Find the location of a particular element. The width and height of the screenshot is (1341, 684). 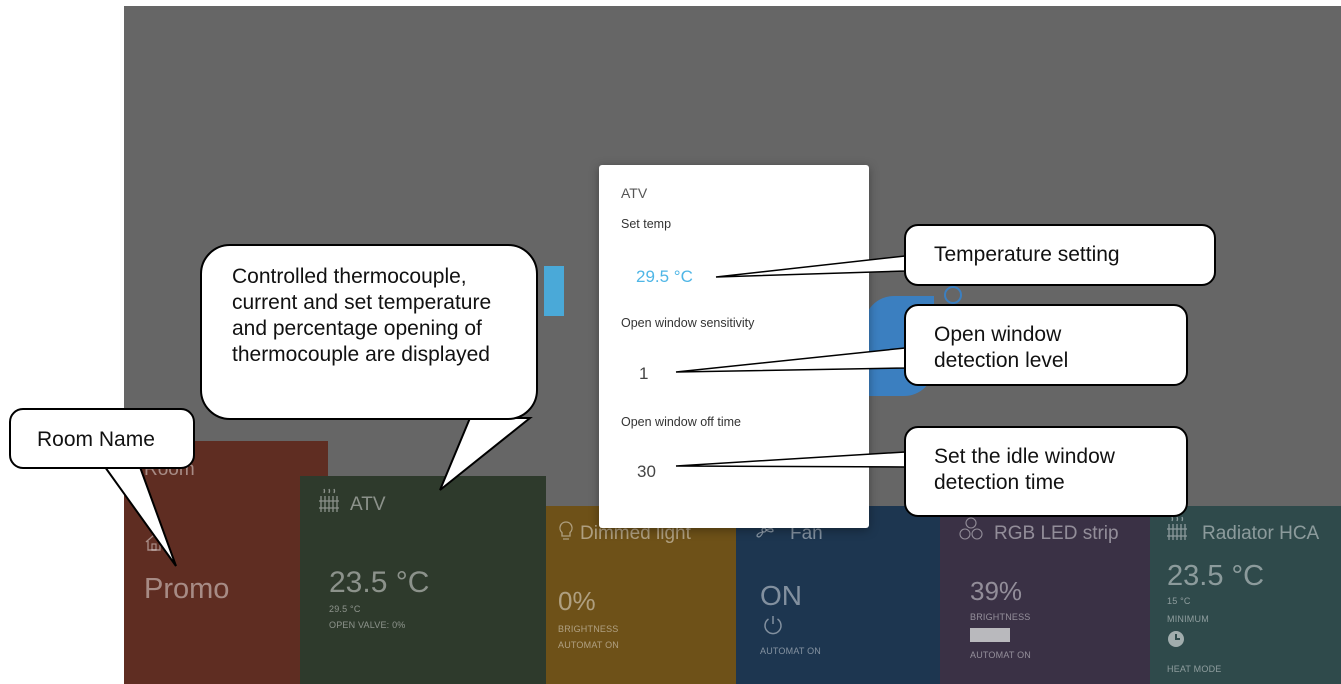

idle-window-callout-line: Set the idle window is located at coordinates (1024, 456).